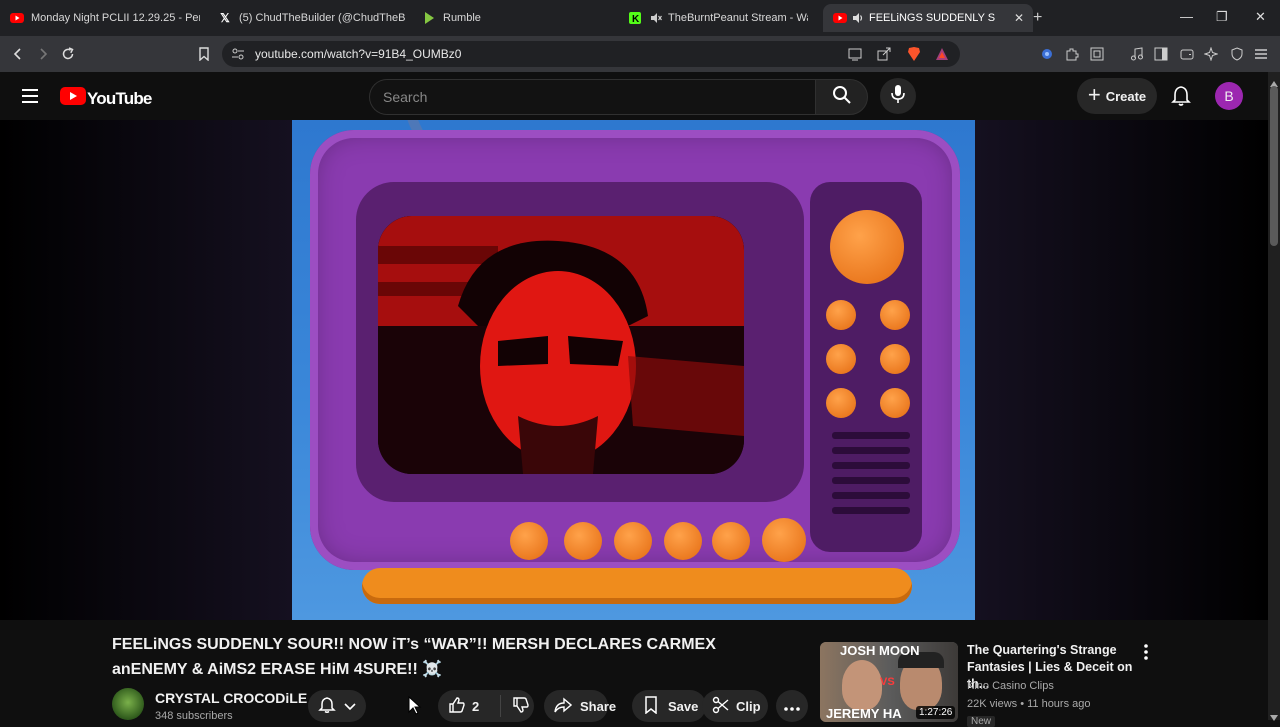  Describe the element at coordinates (469, 706) in the screenshot. I see `like-button: 2` at that location.